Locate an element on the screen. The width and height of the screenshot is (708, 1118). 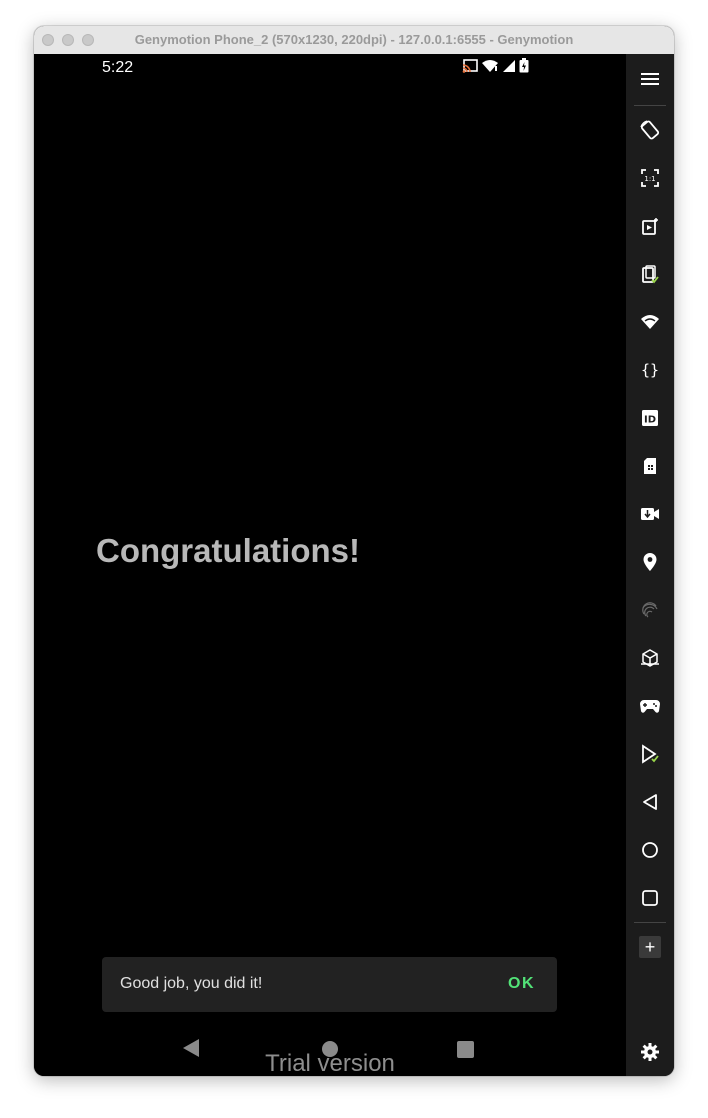
sim-card-icon is located at coordinates (650, 466).